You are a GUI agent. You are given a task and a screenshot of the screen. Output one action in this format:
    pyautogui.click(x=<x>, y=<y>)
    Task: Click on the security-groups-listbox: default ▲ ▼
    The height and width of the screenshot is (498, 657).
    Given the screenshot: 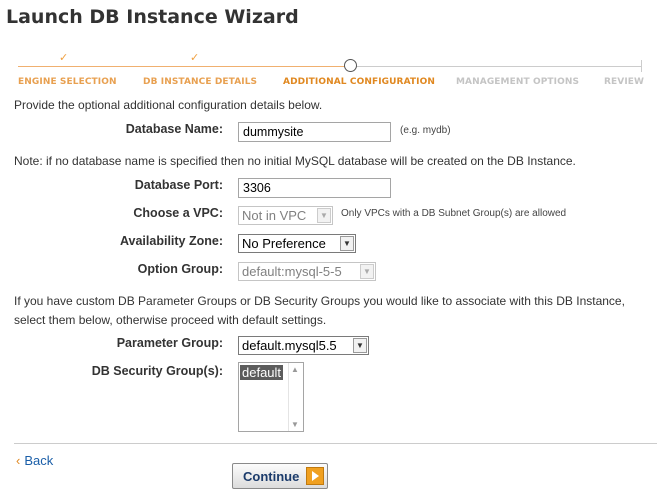 What is the action you would take?
    pyautogui.click(x=271, y=397)
    